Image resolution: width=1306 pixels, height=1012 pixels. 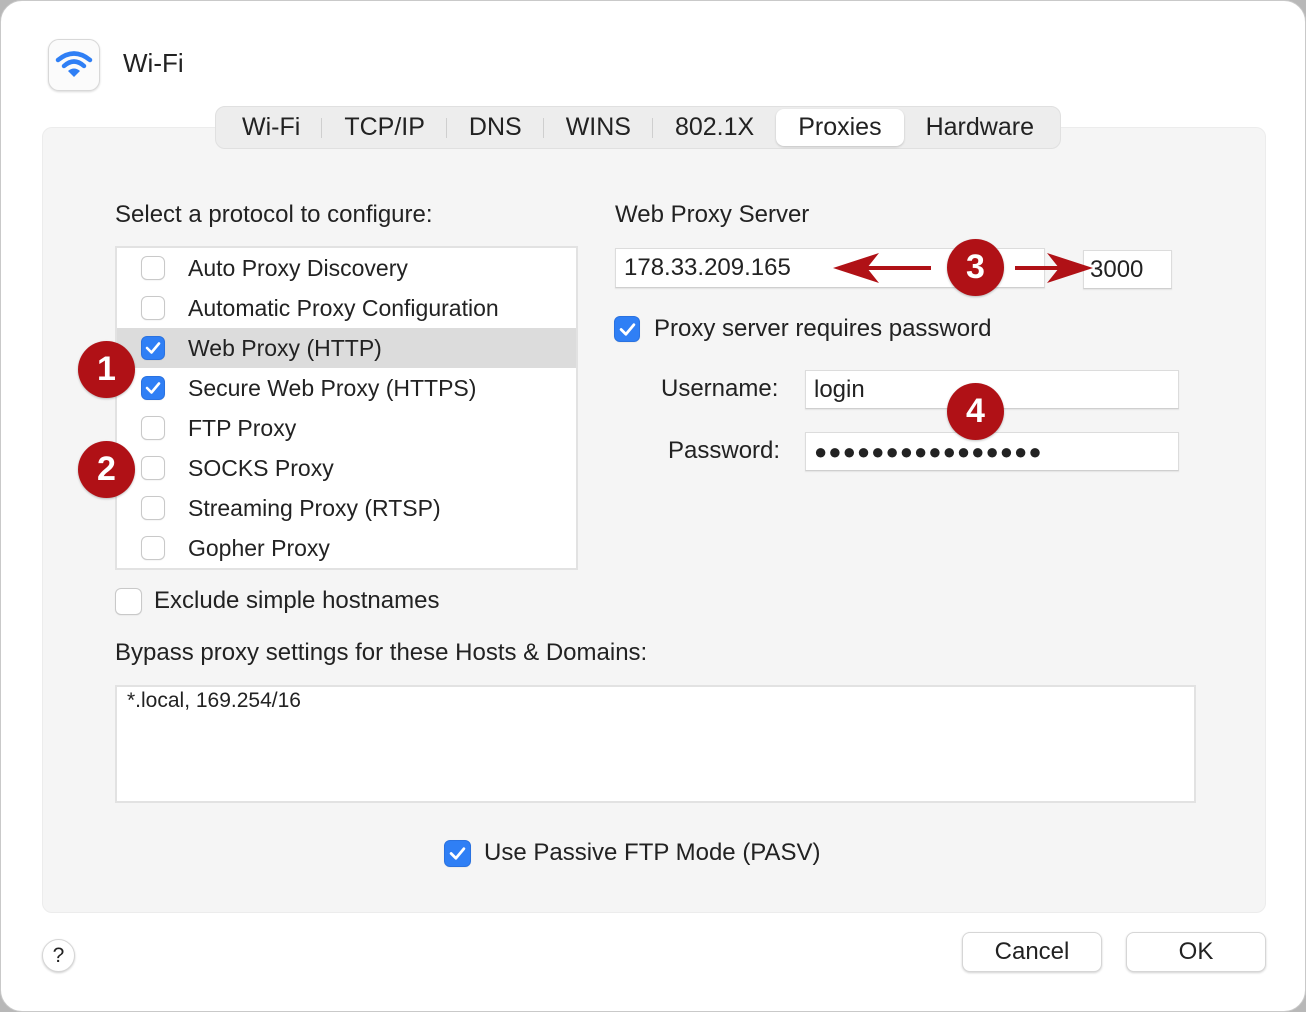 I want to click on protocol-label: Web Proxy (HTTP), so click(x=285, y=347).